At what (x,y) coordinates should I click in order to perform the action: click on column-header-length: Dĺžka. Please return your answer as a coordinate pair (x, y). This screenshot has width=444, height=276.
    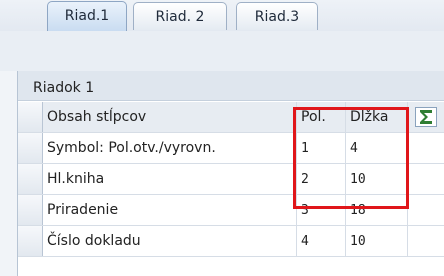
    Looking at the image, I should click on (377, 117).